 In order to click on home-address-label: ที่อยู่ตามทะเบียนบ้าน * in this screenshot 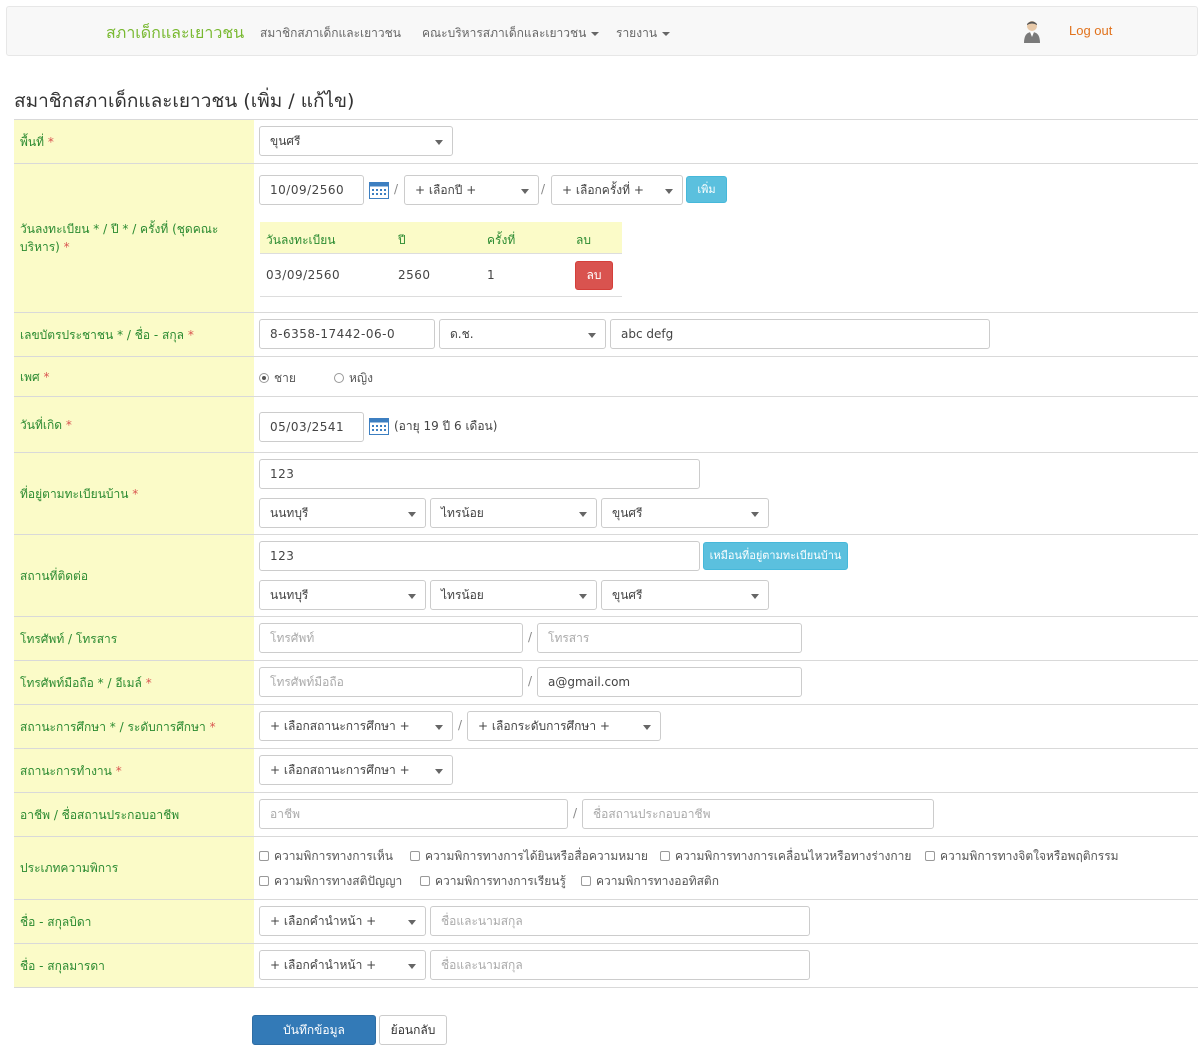, I will do `click(134, 493)`.